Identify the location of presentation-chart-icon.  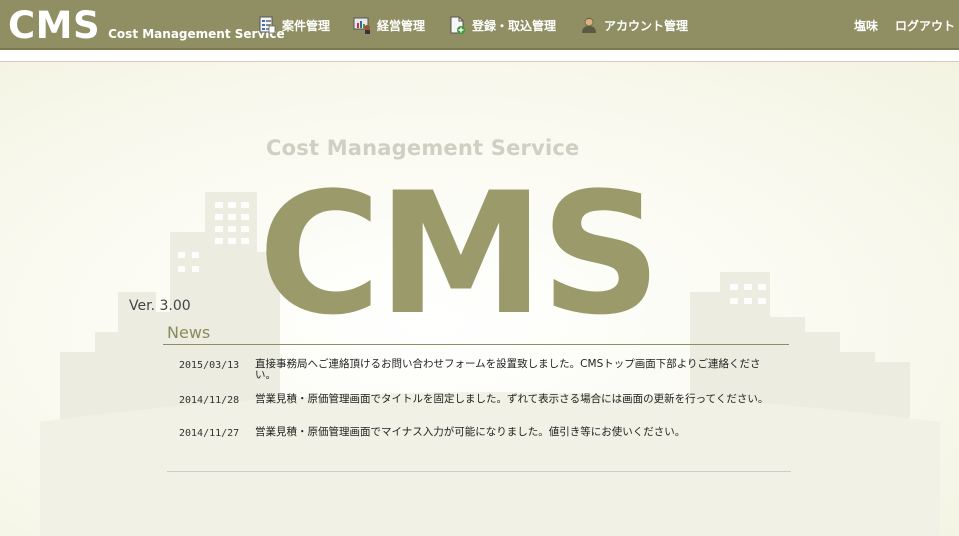
(362, 25).